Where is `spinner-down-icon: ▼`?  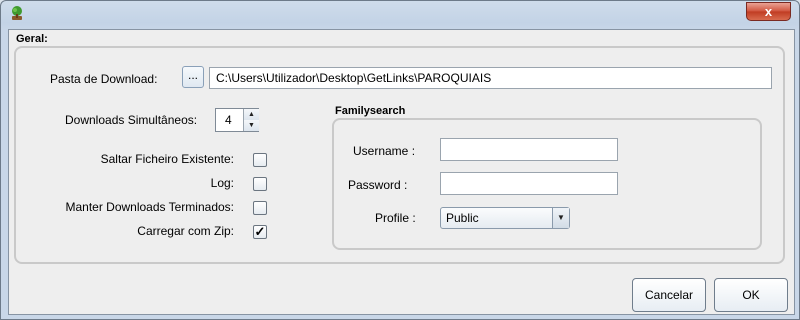
spinner-down-icon: ▼ is located at coordinates (251, 125).